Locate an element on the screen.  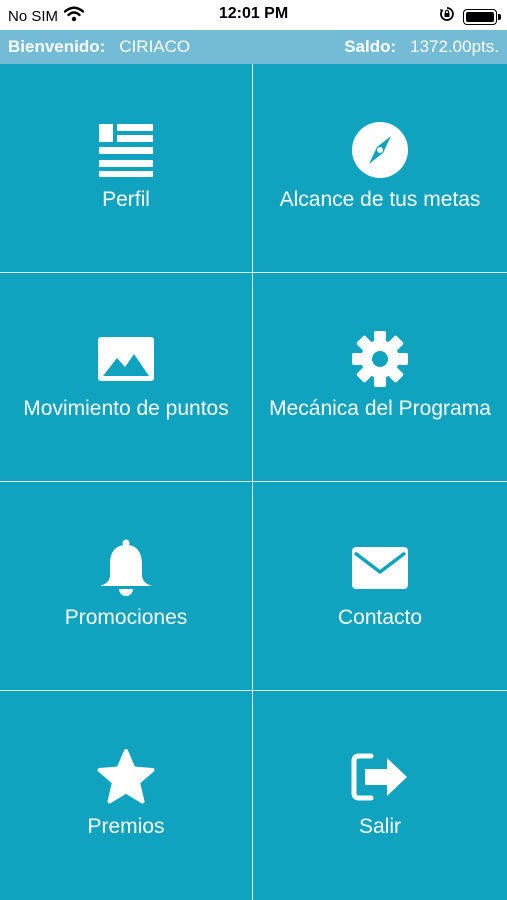
menu-tile-contacto: Contacto is located at coordinates (380, 586).